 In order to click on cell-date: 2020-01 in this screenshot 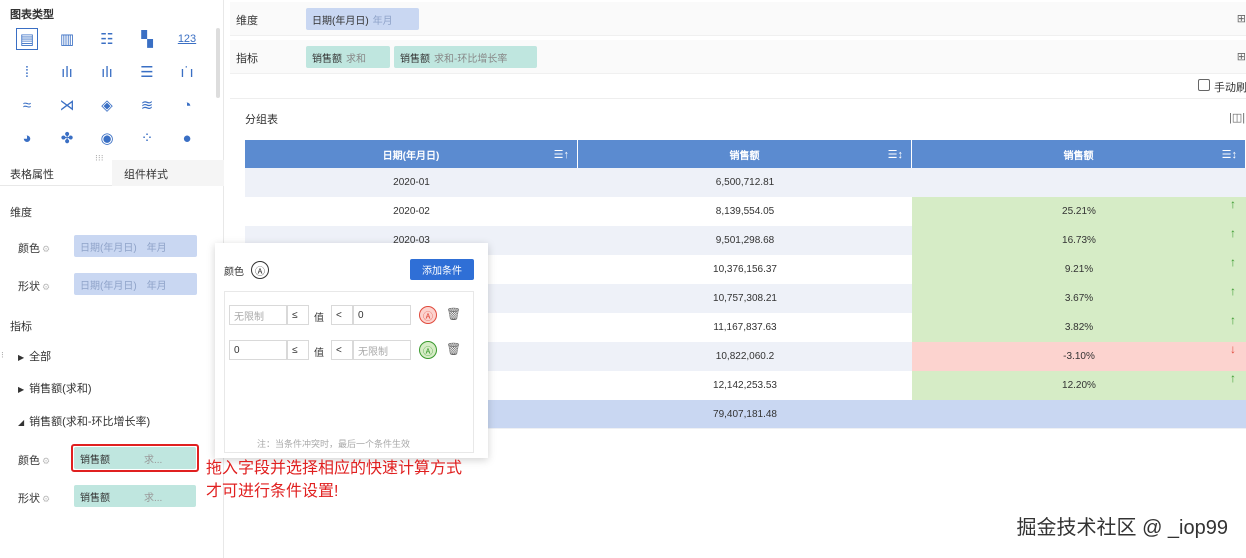, I will do `click(411, 182)`.